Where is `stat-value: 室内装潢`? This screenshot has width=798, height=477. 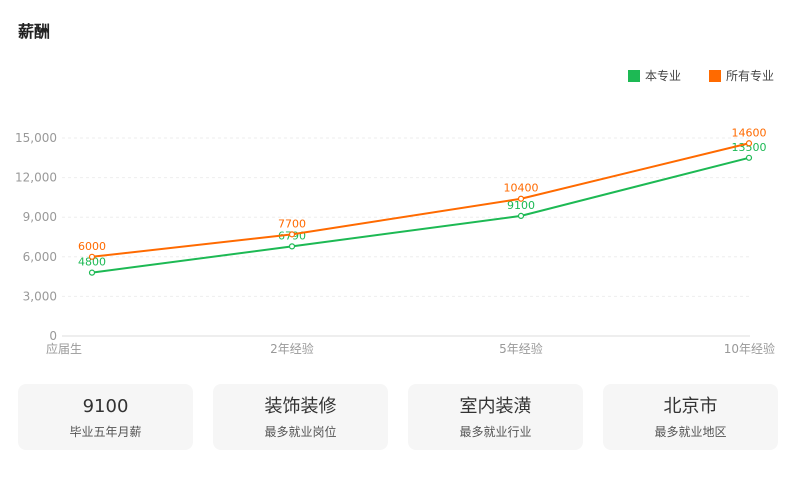
stat-value: 室内装潢 is located at coordinates (495, 406).